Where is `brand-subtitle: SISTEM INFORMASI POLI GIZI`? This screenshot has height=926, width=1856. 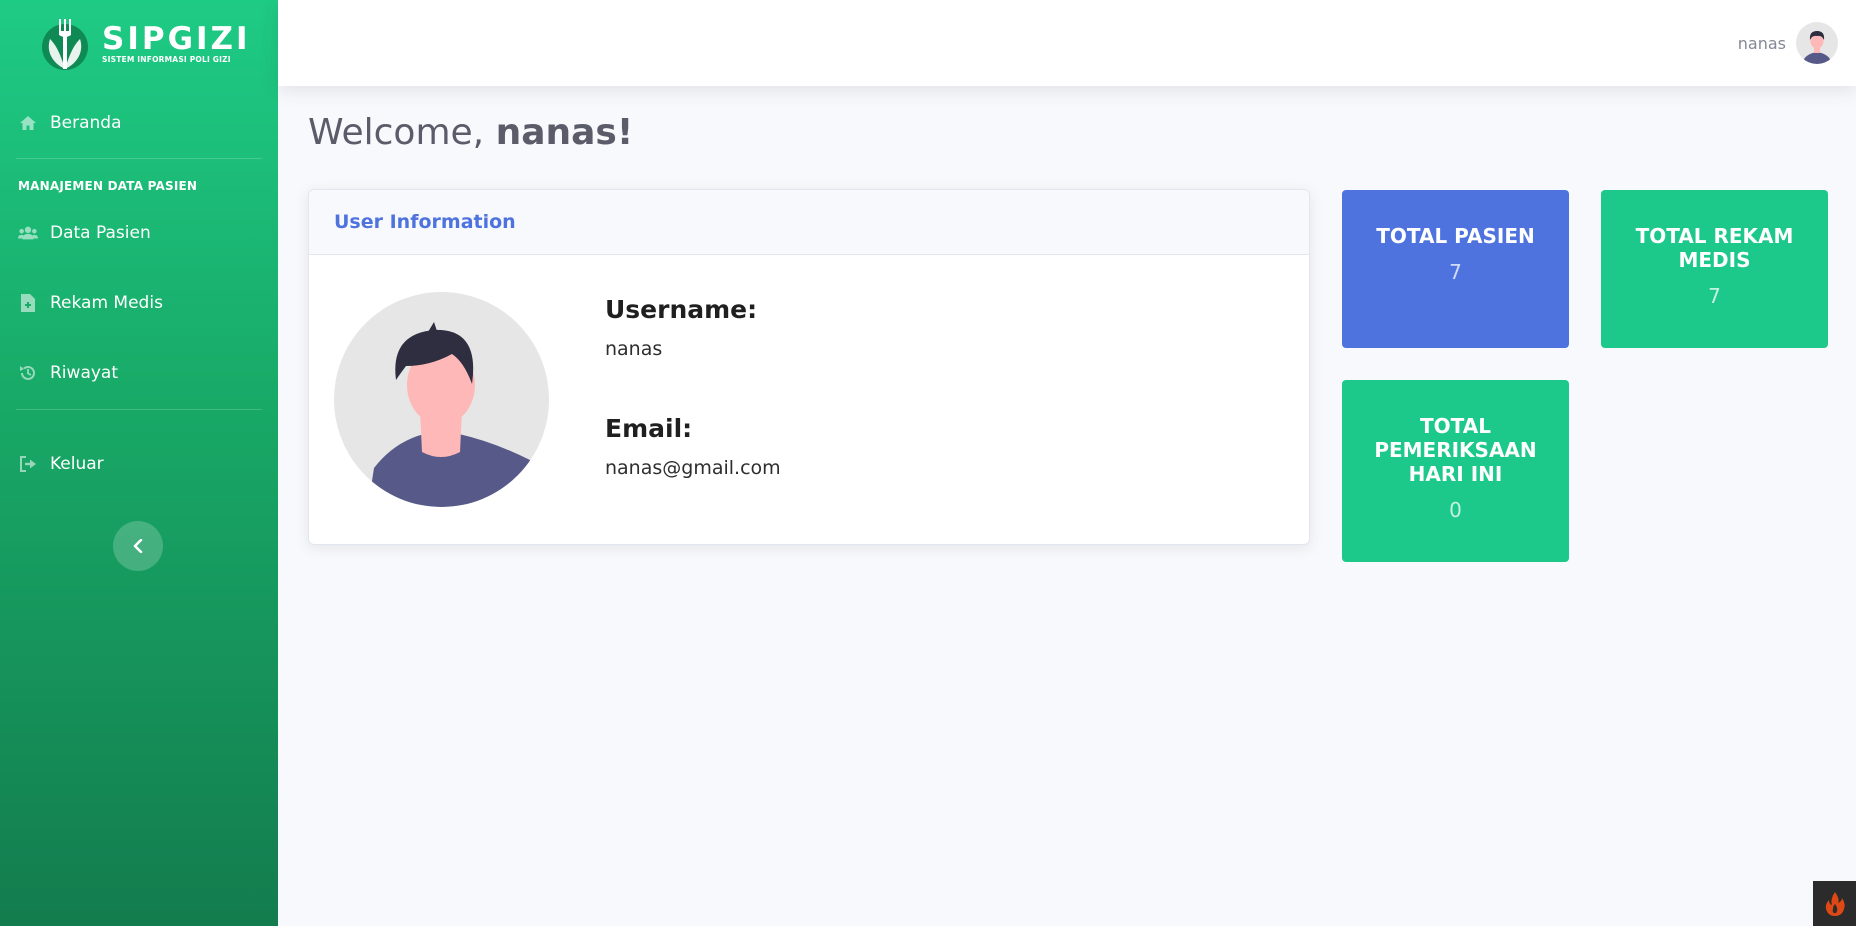 brand-subtitle: SISTEM INFORMASI POLI GIZI is located at coordinates (166, 59).